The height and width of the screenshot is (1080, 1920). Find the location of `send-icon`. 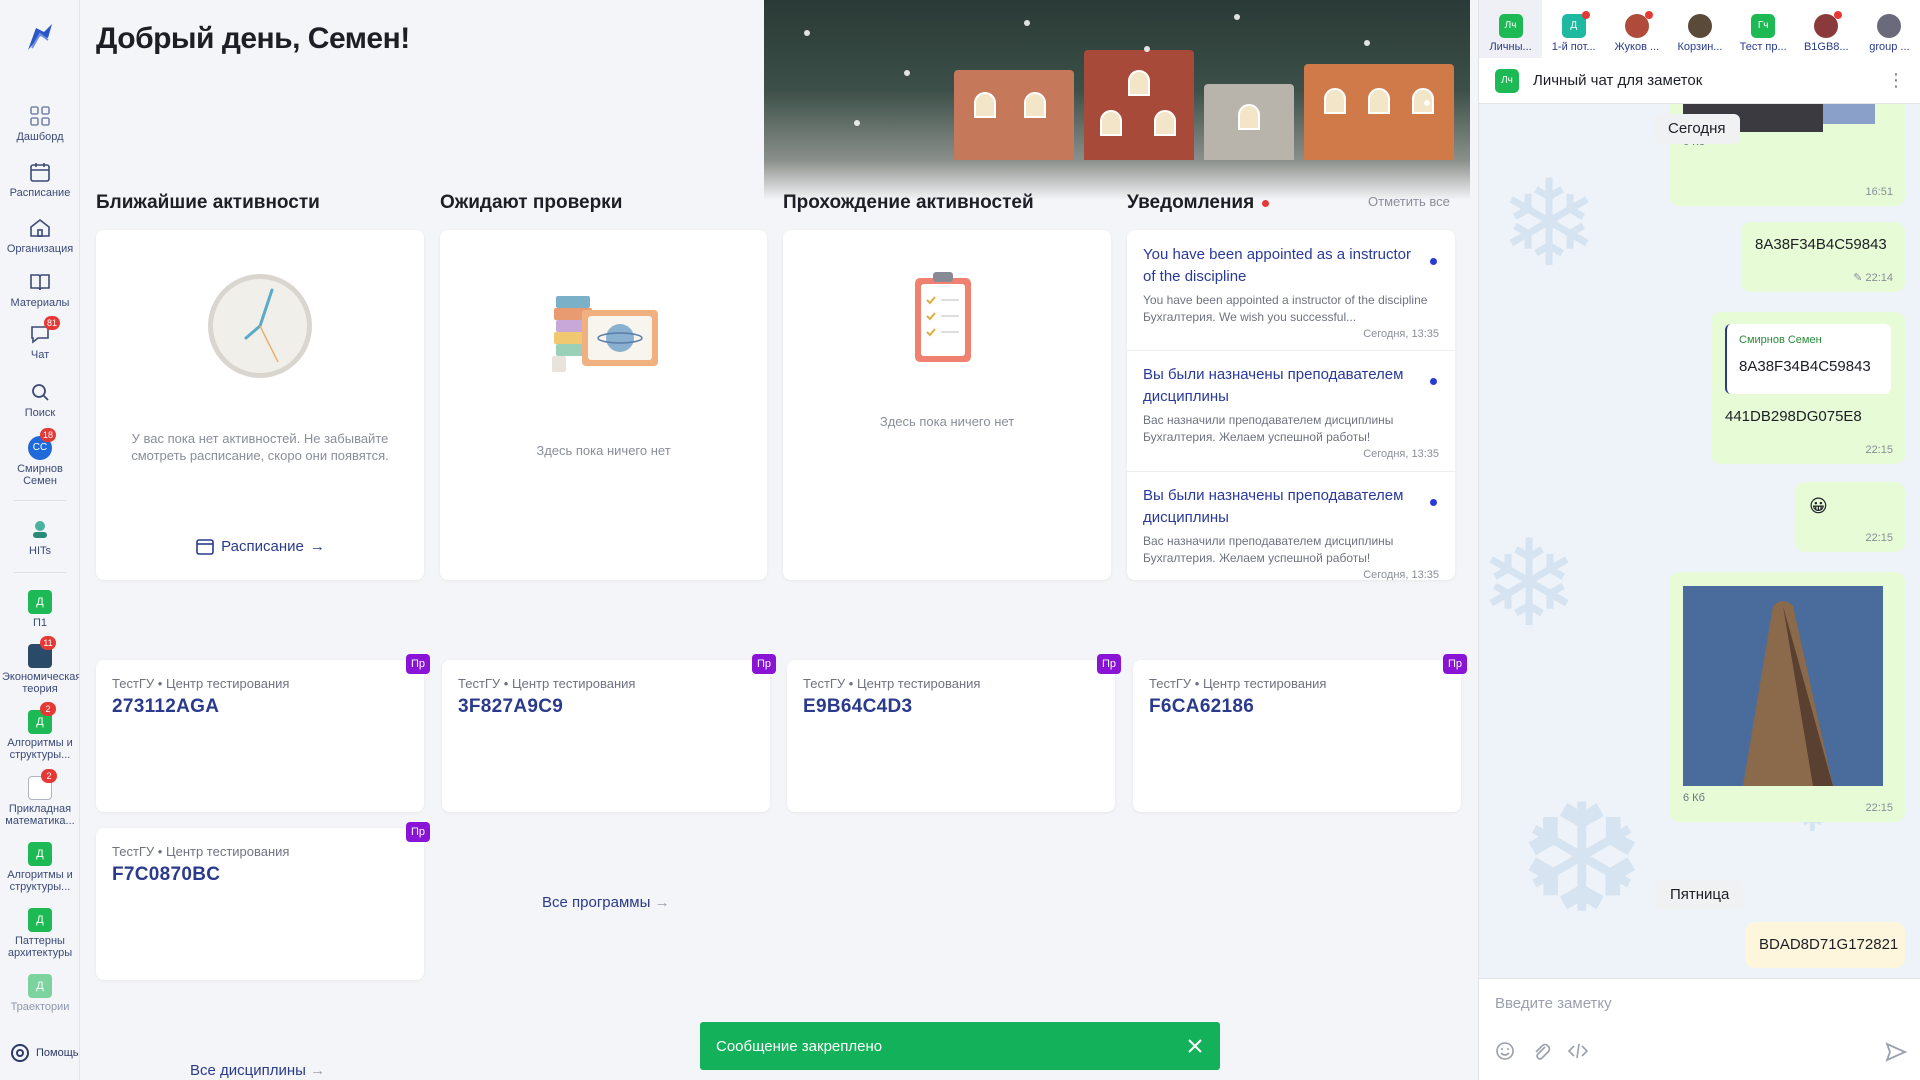

send-icon is located at coordinates (1896, 1052).